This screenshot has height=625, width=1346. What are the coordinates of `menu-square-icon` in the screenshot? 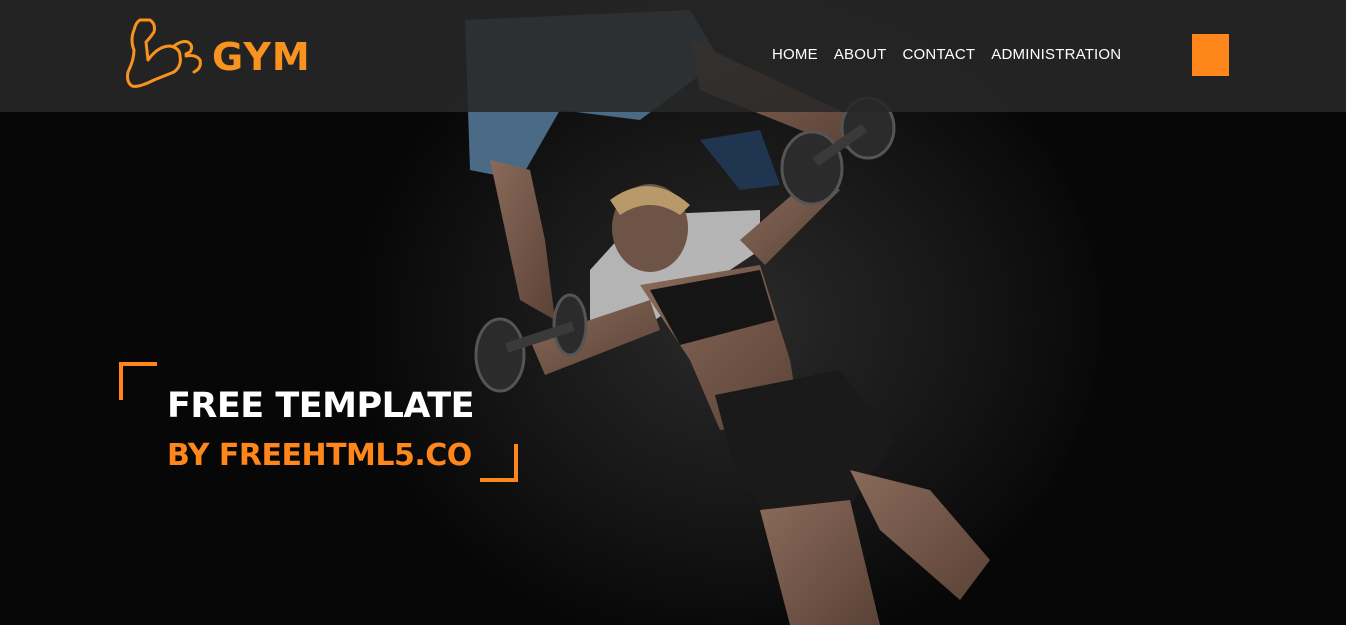 It's located at (1210, 55).